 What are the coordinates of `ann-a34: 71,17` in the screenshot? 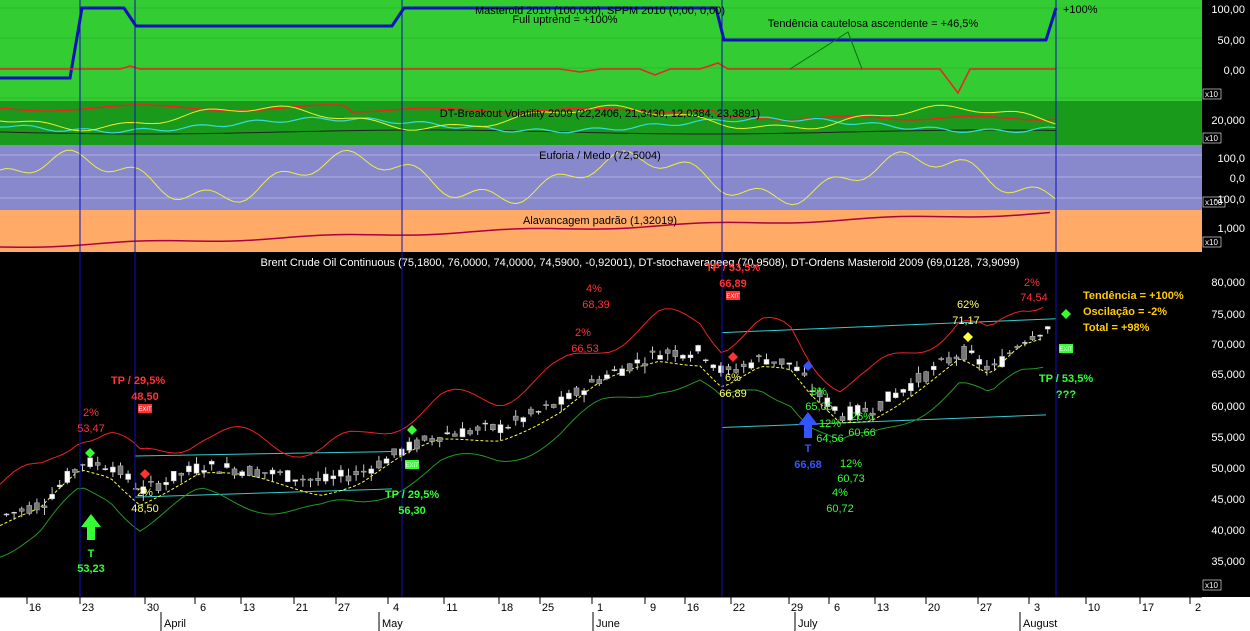 It's located at (966, 321).